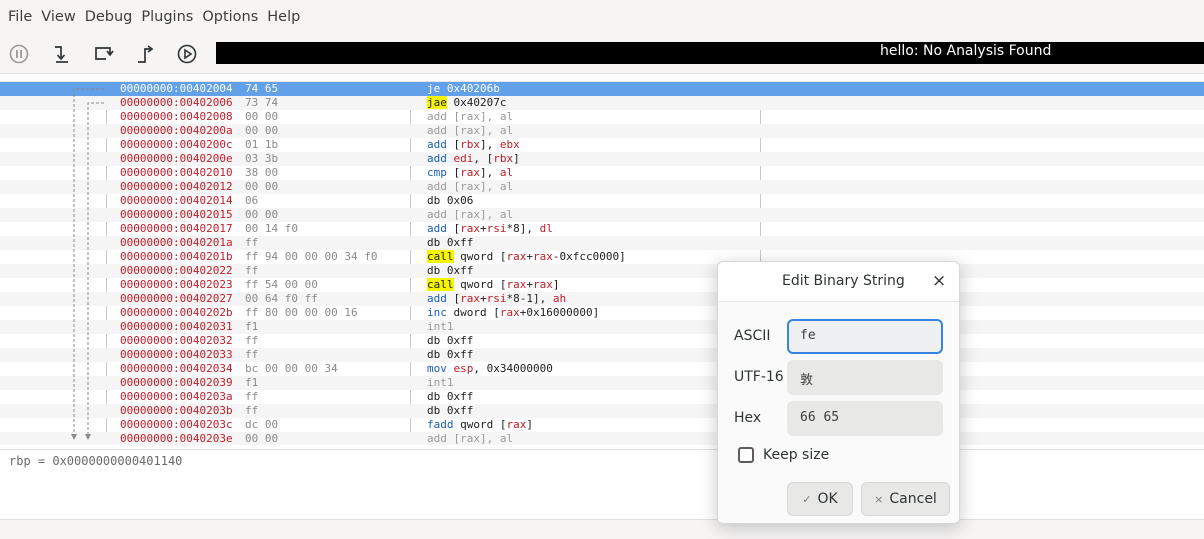  Describe the element at coordinates (796, 455) in the screenshot. I see `keep-size-label: Keep size` at that location.